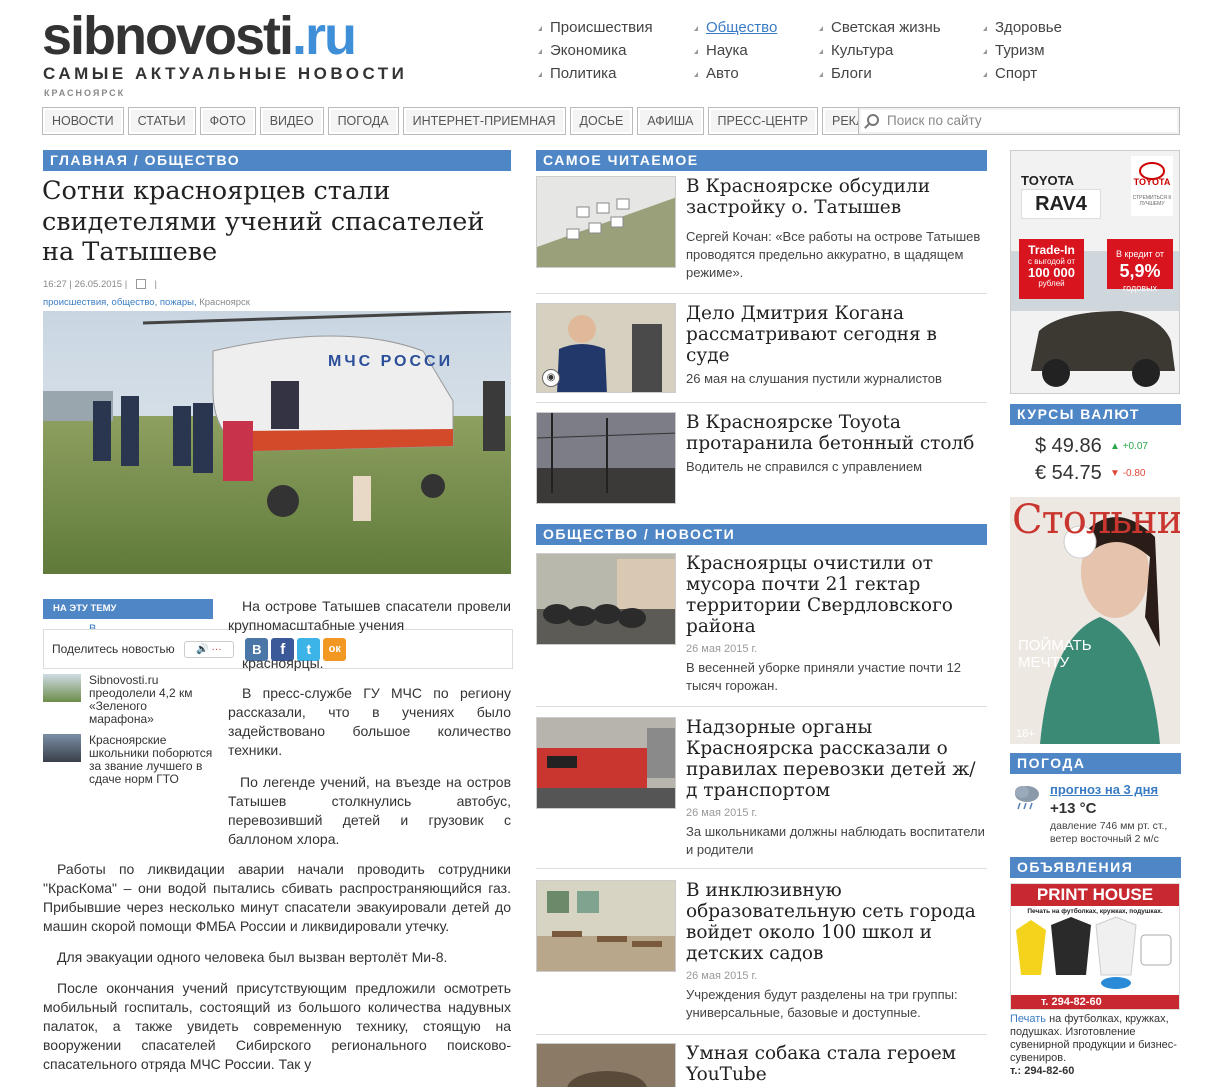 This screenshot has height=1087, width=1218. What do you see at coordinates (140, 284) in the screenshot?
I see `print-icon` at bounding box center [140, 284].